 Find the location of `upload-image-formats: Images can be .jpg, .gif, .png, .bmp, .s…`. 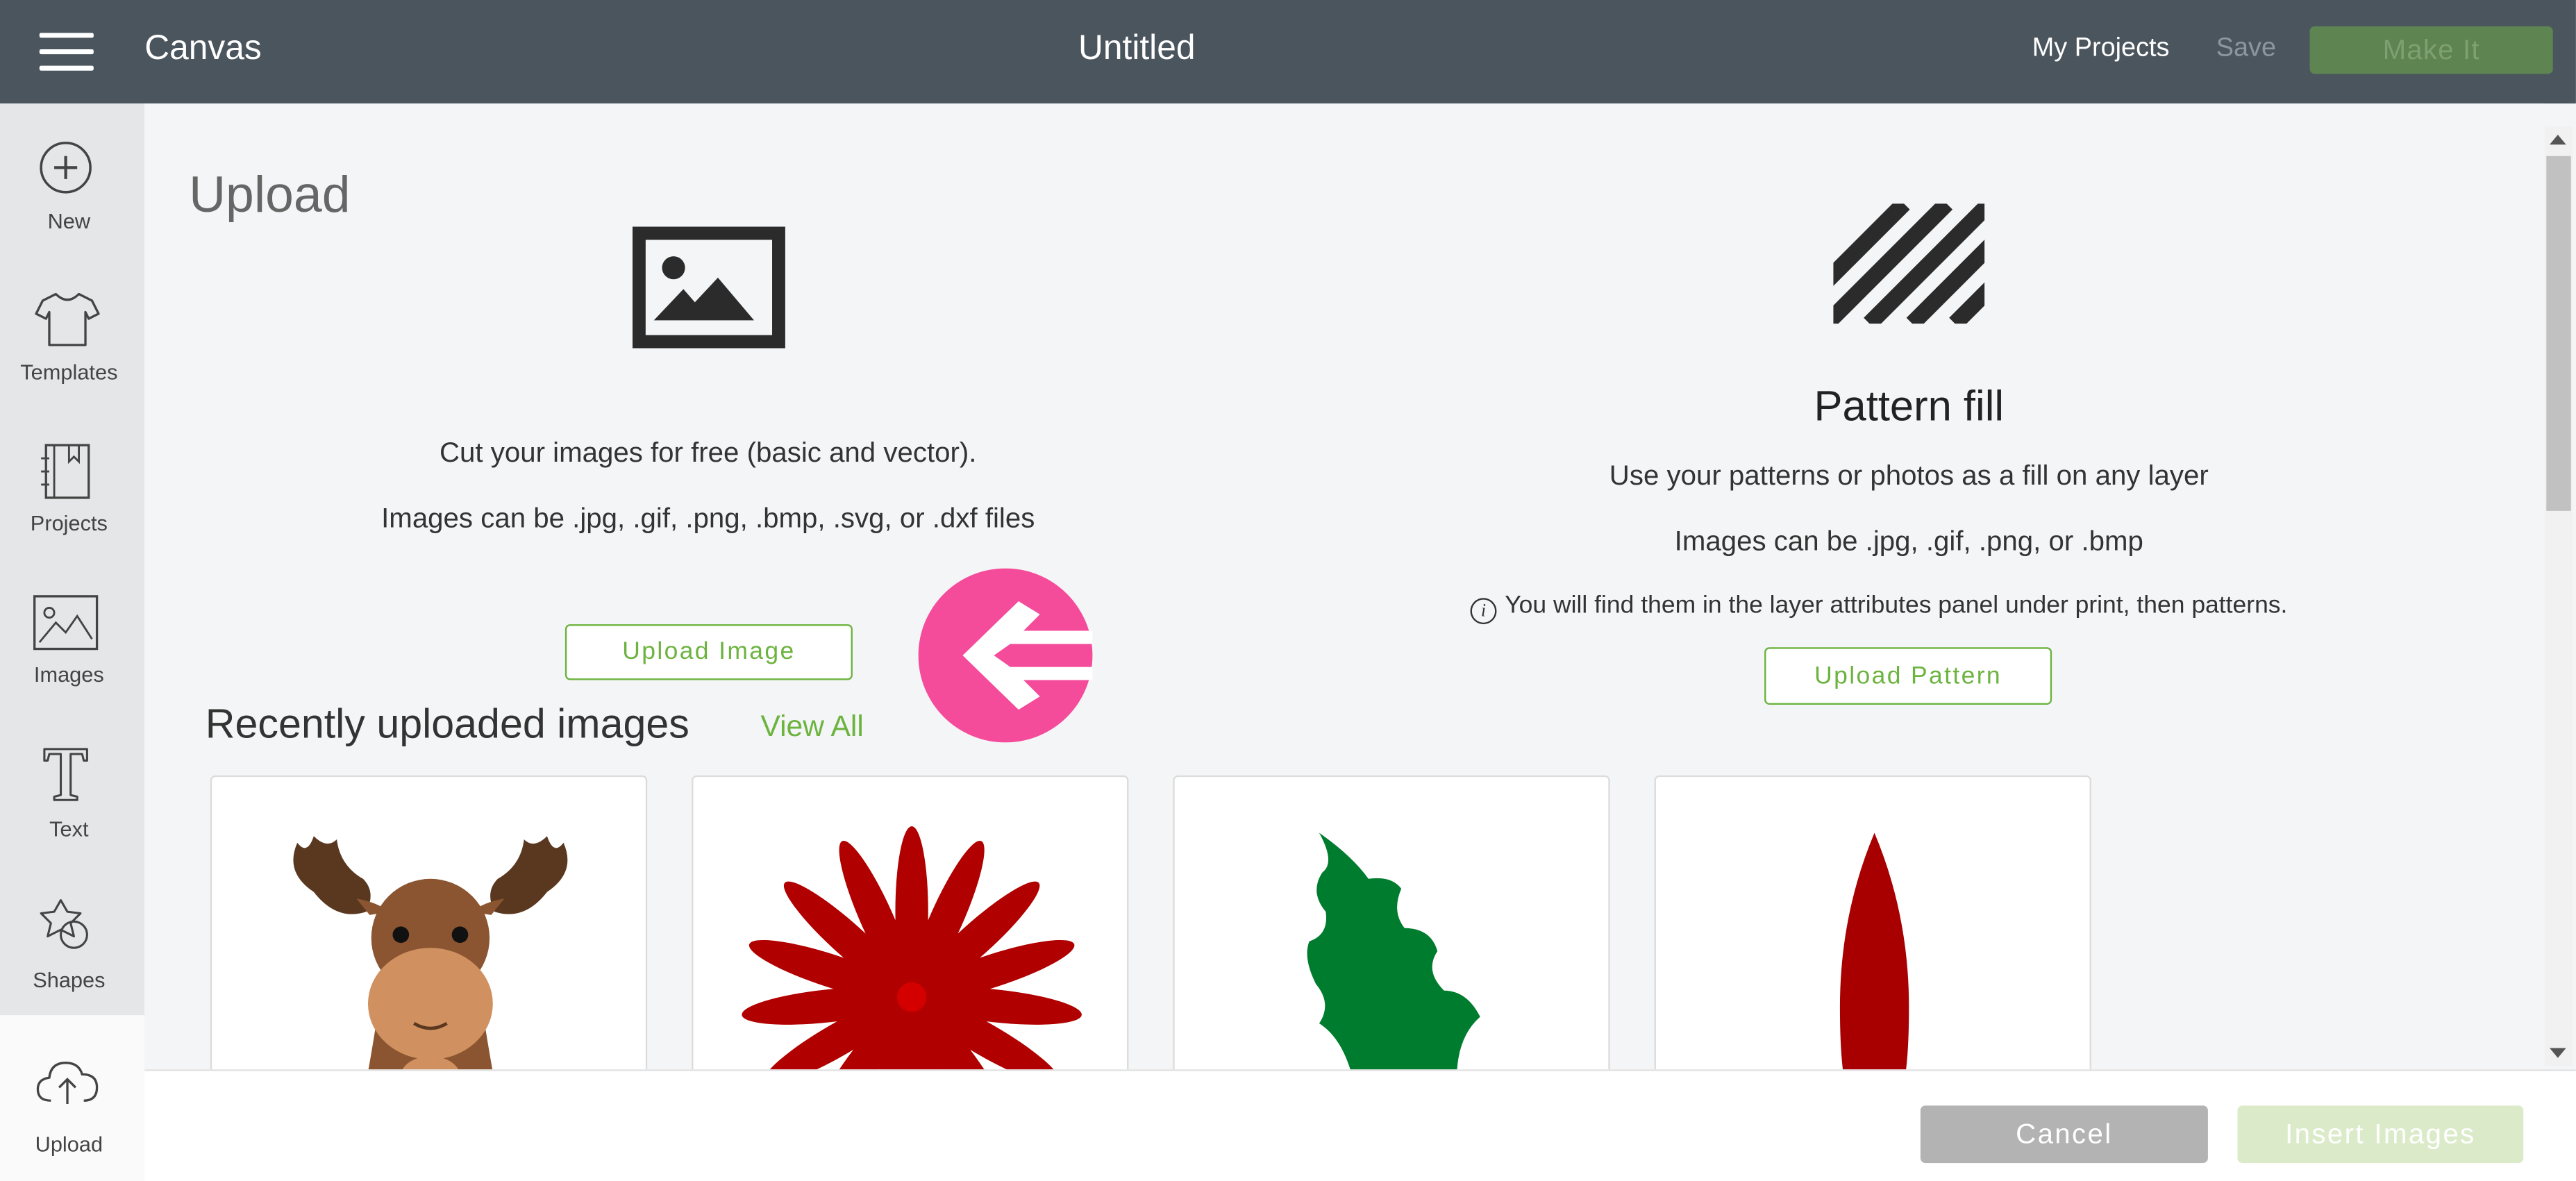

upload-image-formats: Images can be .jpg, .gif, .png, .bmp, .s… is located at coordinates (708, 518).